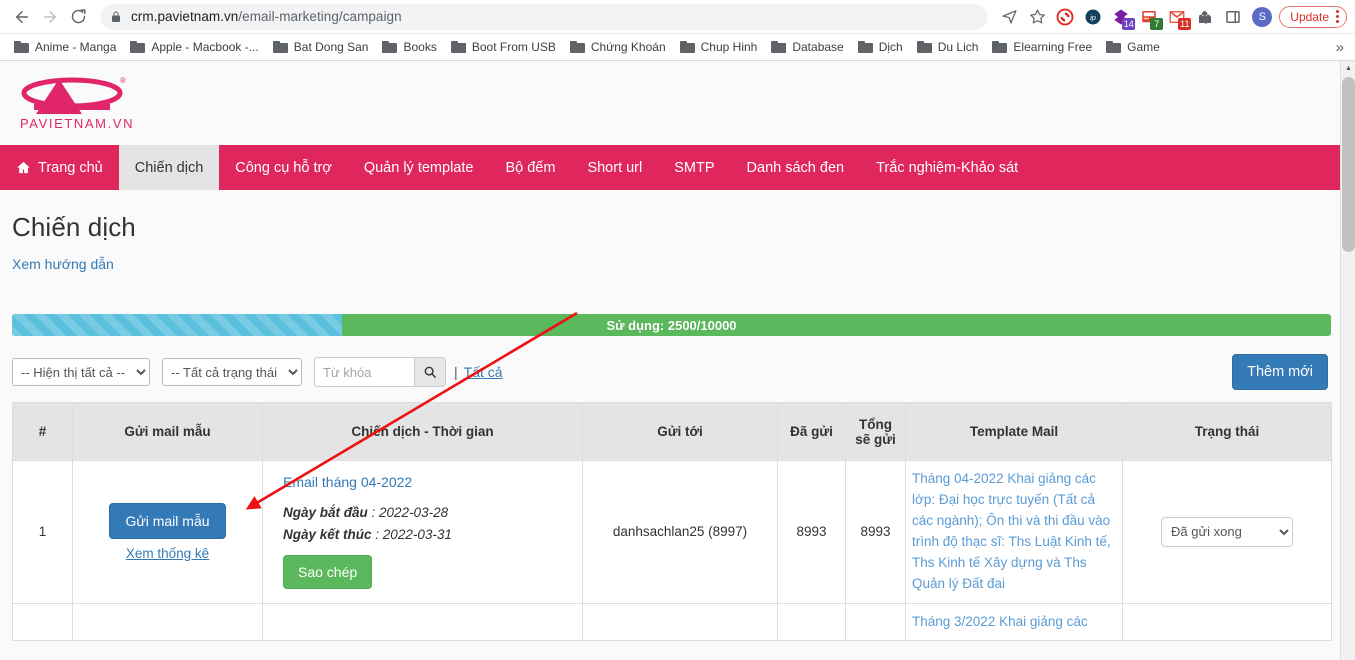 The image size is (1355, 660). What do you see at coordinates (680, 622) in the screenshot?
I see `cell-send-to` at bounding box center [680, 622].